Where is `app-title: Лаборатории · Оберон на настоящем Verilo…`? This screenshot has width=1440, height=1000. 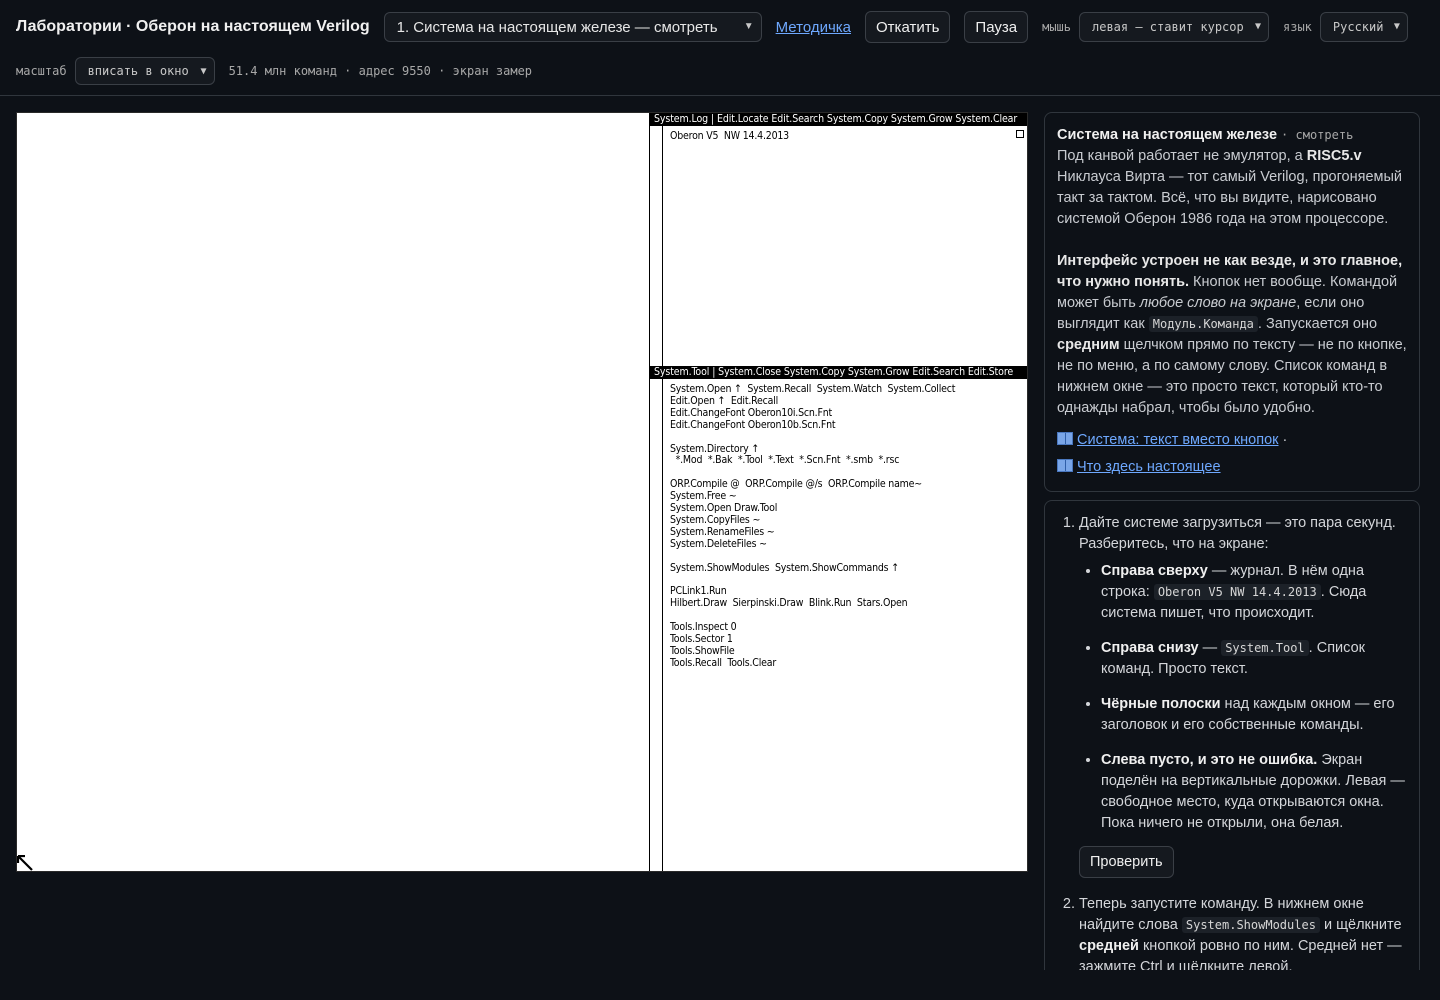
app-title: Лаборатории · Оберон на настоящем Verilo… is located at coordinates (193, 26).